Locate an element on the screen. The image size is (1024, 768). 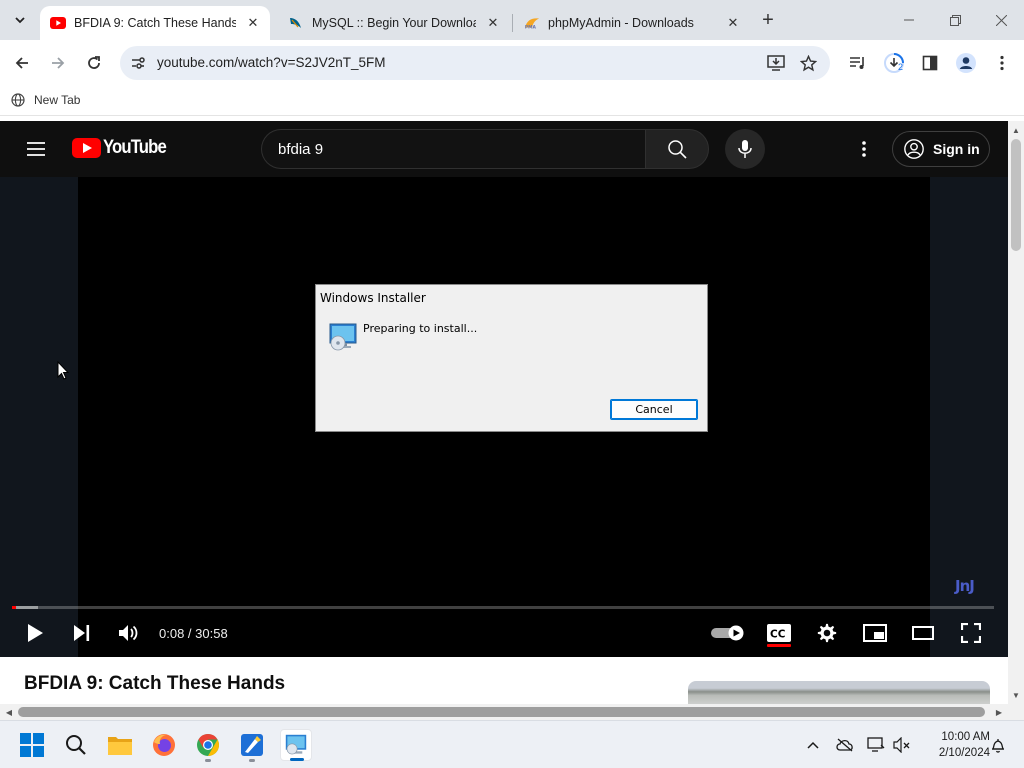
closed-captions-icon: CC is located at coordinates (779, 633).